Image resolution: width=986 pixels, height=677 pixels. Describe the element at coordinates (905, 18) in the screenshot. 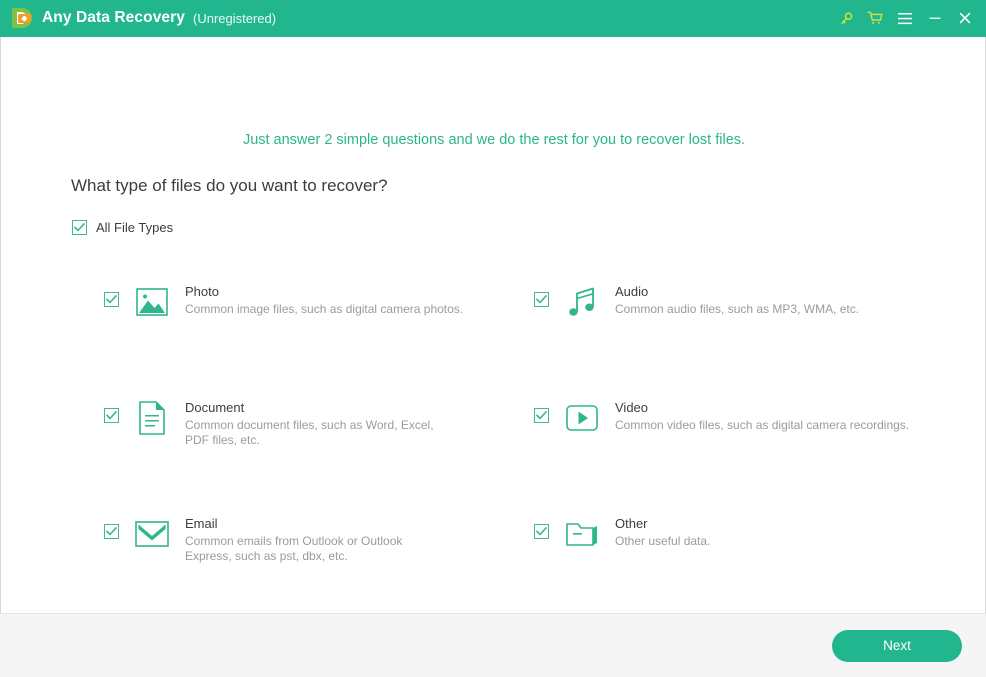

I see `hamburger-menu-icon` at that location.